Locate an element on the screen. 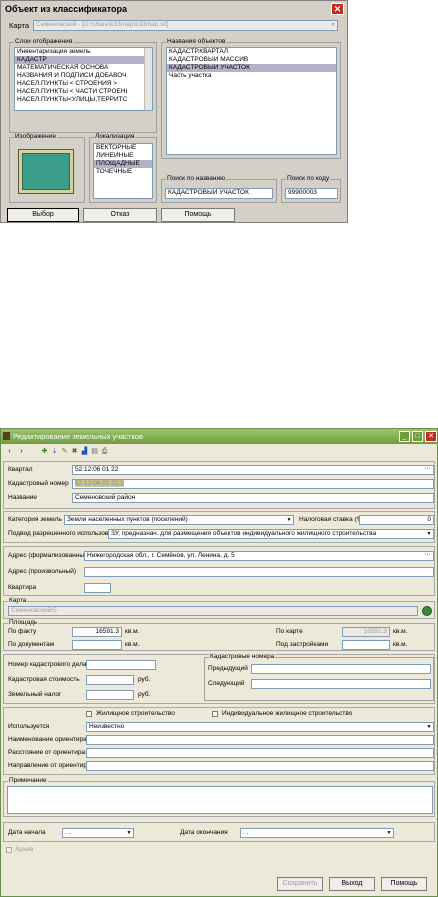  print-icon: ⎙ is located at coordinates (104, 452).